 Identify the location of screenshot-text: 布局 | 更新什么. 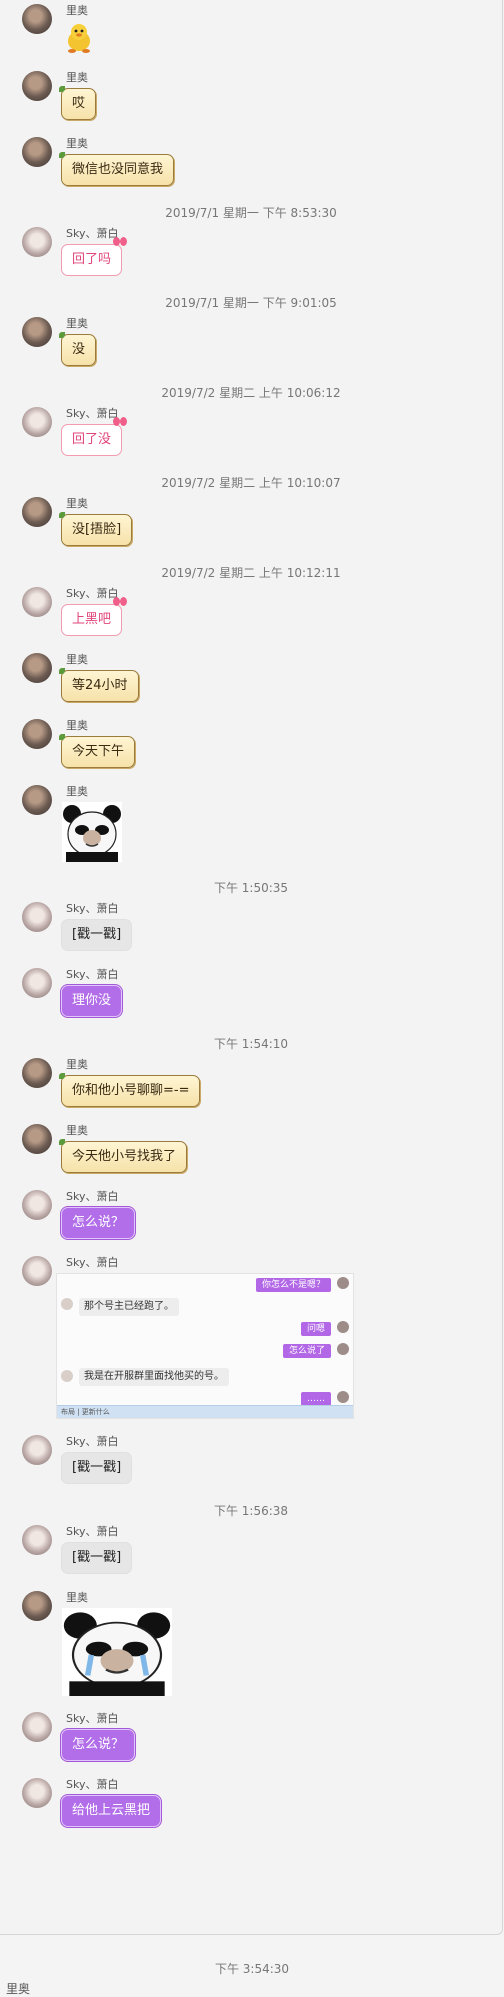
(205, 1411).